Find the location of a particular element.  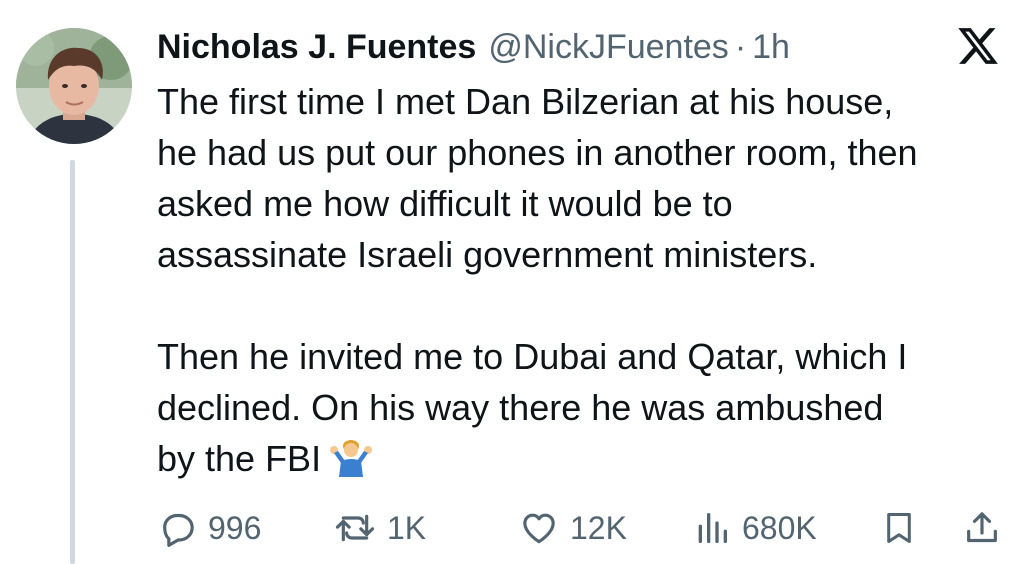

x-logo-icon is located at coordinates (978, 46).